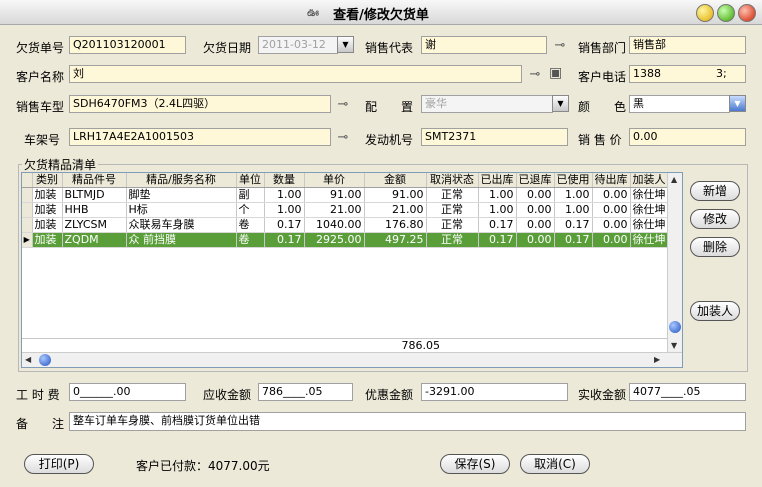 The height and width of the screenshot is (487, 762). Describe the element at coordinates (334, 225) in the screenshot. I see `cell: 1040.00` at that location.